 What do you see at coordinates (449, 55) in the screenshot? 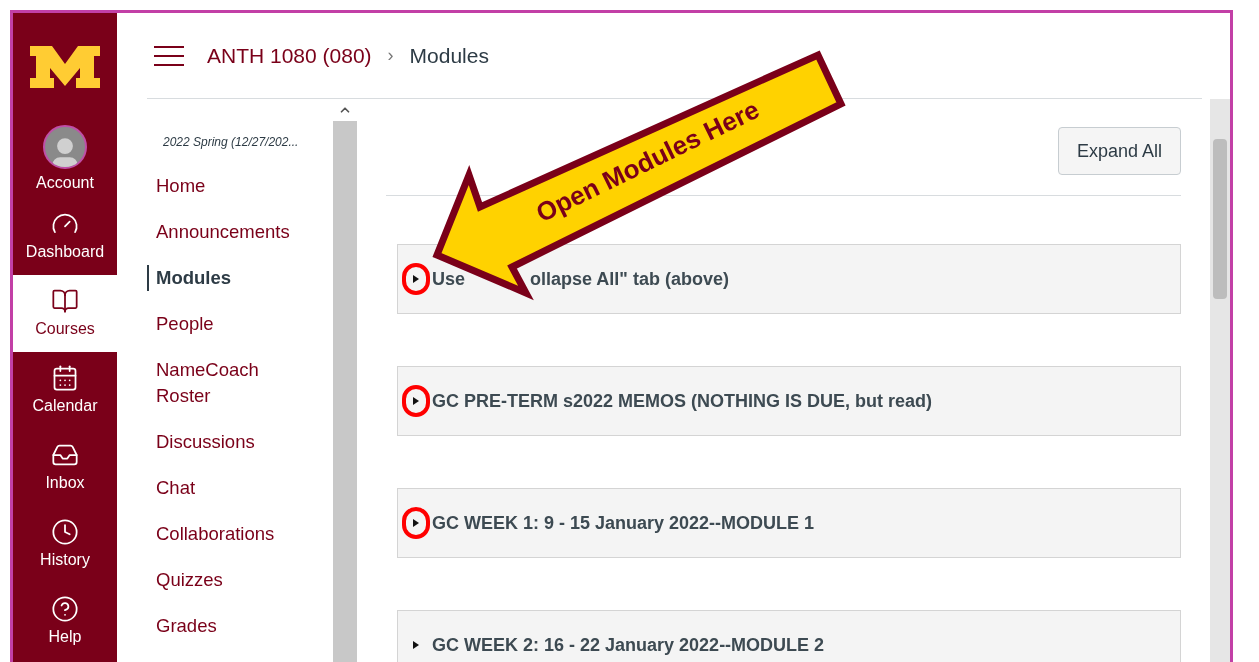
I see `breadcrumb-current: Modules` at bounding box center [449, 55].